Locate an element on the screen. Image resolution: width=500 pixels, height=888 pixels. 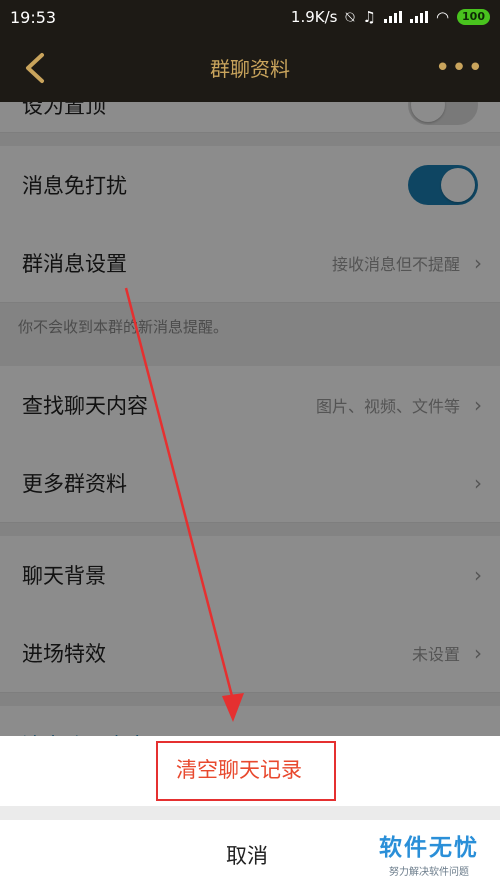
watermark: 软件无忧 努力解决软件问题 is located at coordinates (429, 853).